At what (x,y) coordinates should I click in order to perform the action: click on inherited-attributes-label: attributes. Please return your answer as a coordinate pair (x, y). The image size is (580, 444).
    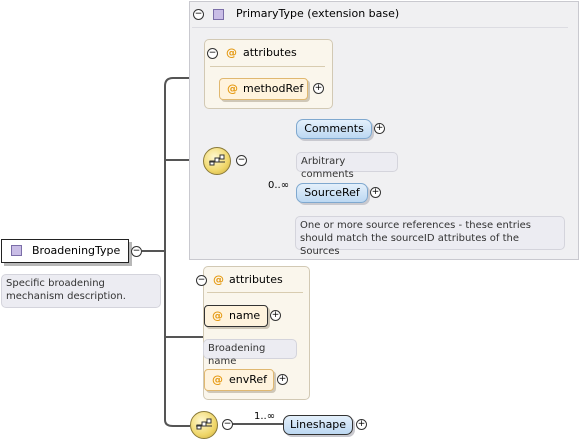
    Looking at the image, I should click on (270, 52).